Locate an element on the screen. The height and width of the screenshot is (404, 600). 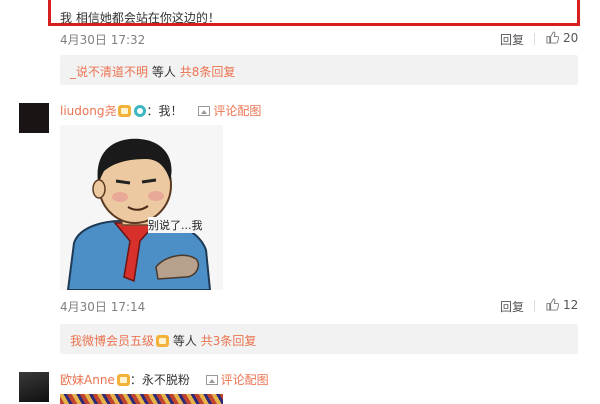
sub-reply-summary: _说不清道不明 等人 共8条回复 is located at coordinates (319, 70).